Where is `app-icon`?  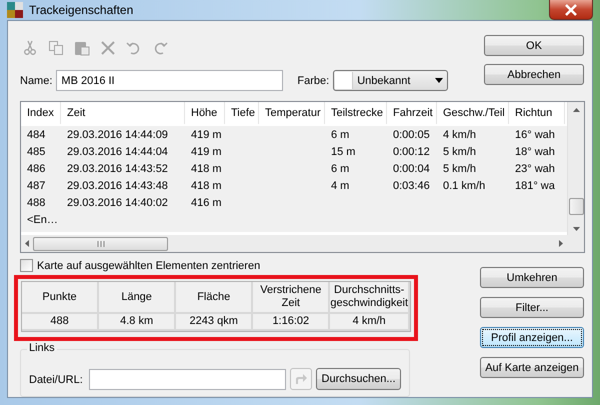
app-icon is located at coordinates (15, 10).